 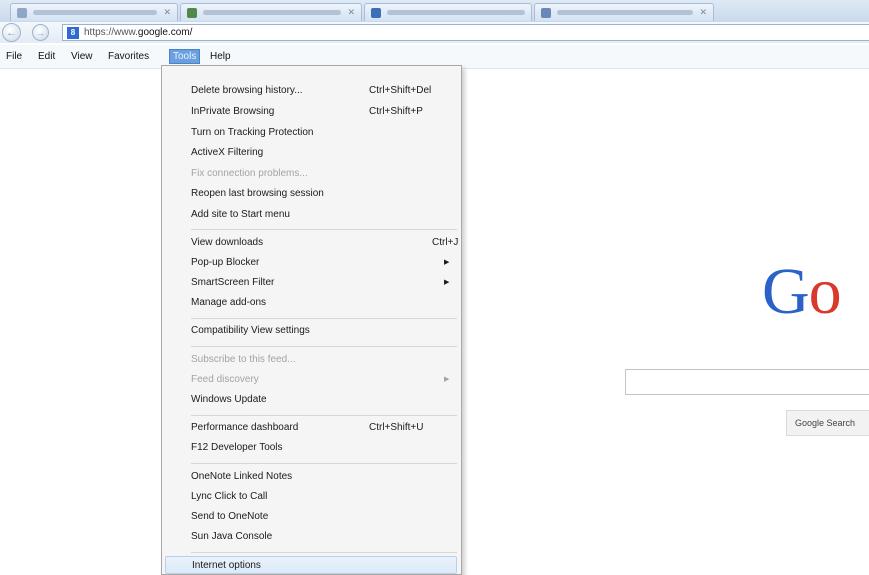 I want to click on menu-item-delete-browsing-history: Delete browsing history... Ctrl+Shift+Del, so click(x=326, y=91).